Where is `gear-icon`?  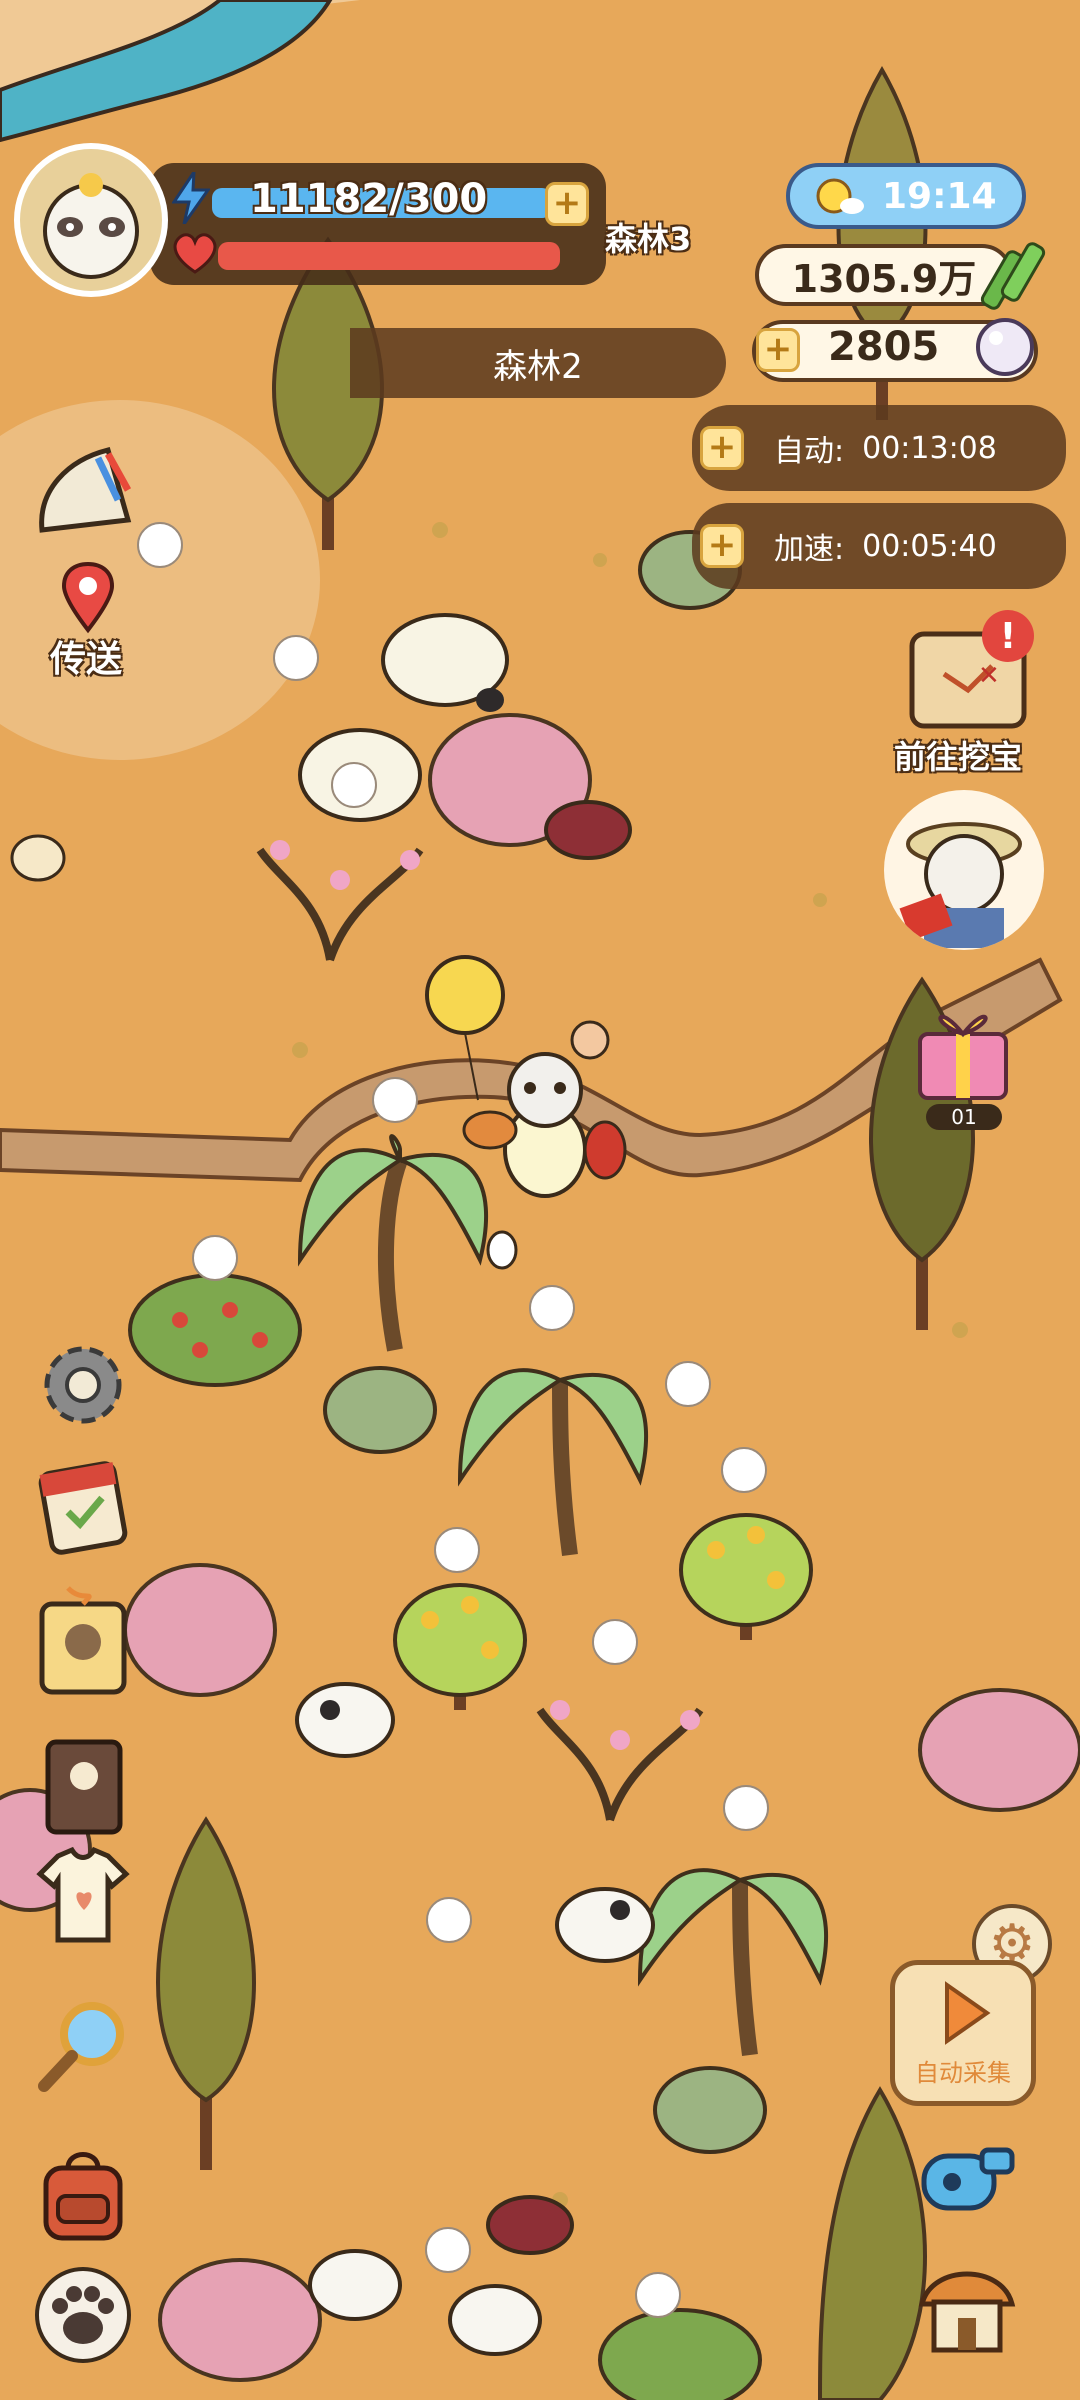 gear-icon is located at coordinates (83, 1385).